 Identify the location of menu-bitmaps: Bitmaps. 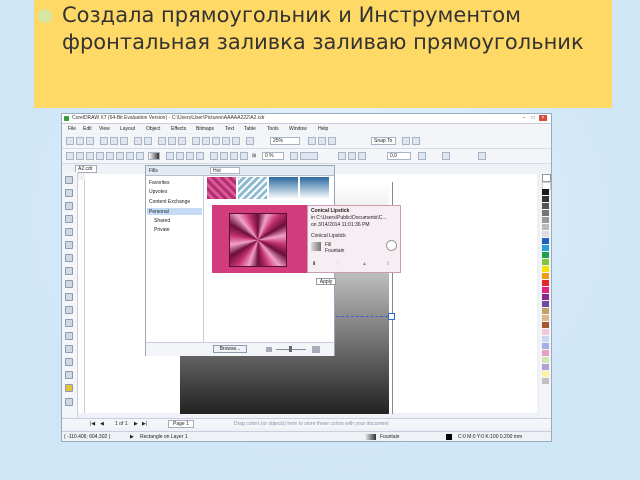
(205, 129).